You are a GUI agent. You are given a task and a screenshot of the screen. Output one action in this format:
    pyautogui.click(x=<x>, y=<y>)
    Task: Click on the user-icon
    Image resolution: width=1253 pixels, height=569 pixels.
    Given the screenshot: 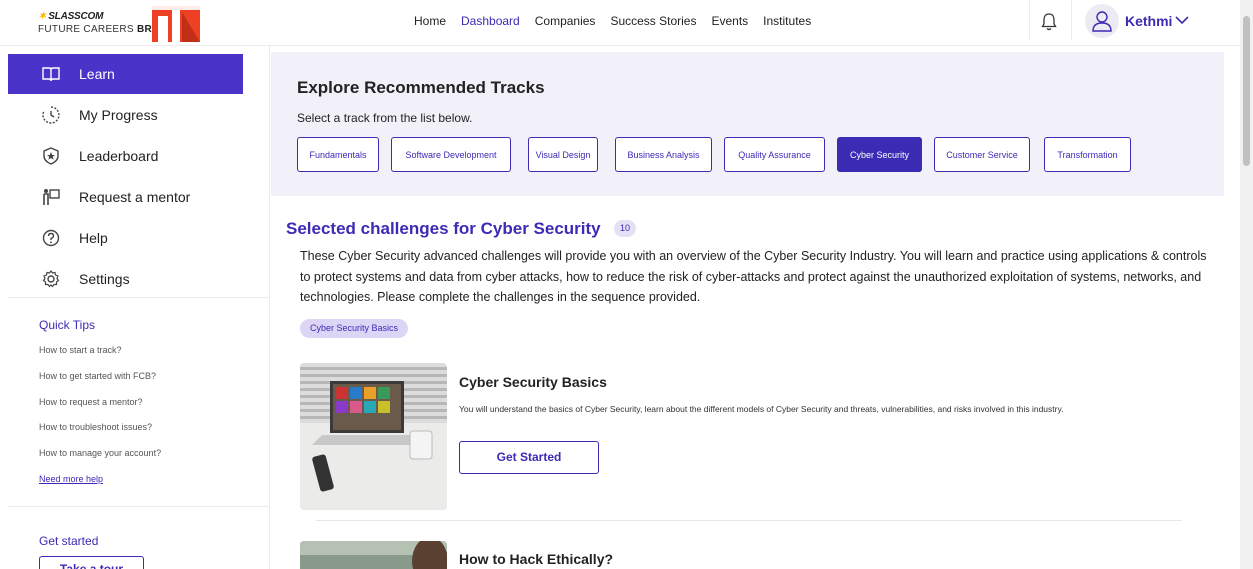 What is the action you would take?
    pyautogui.click(x=1102, y=21)
    